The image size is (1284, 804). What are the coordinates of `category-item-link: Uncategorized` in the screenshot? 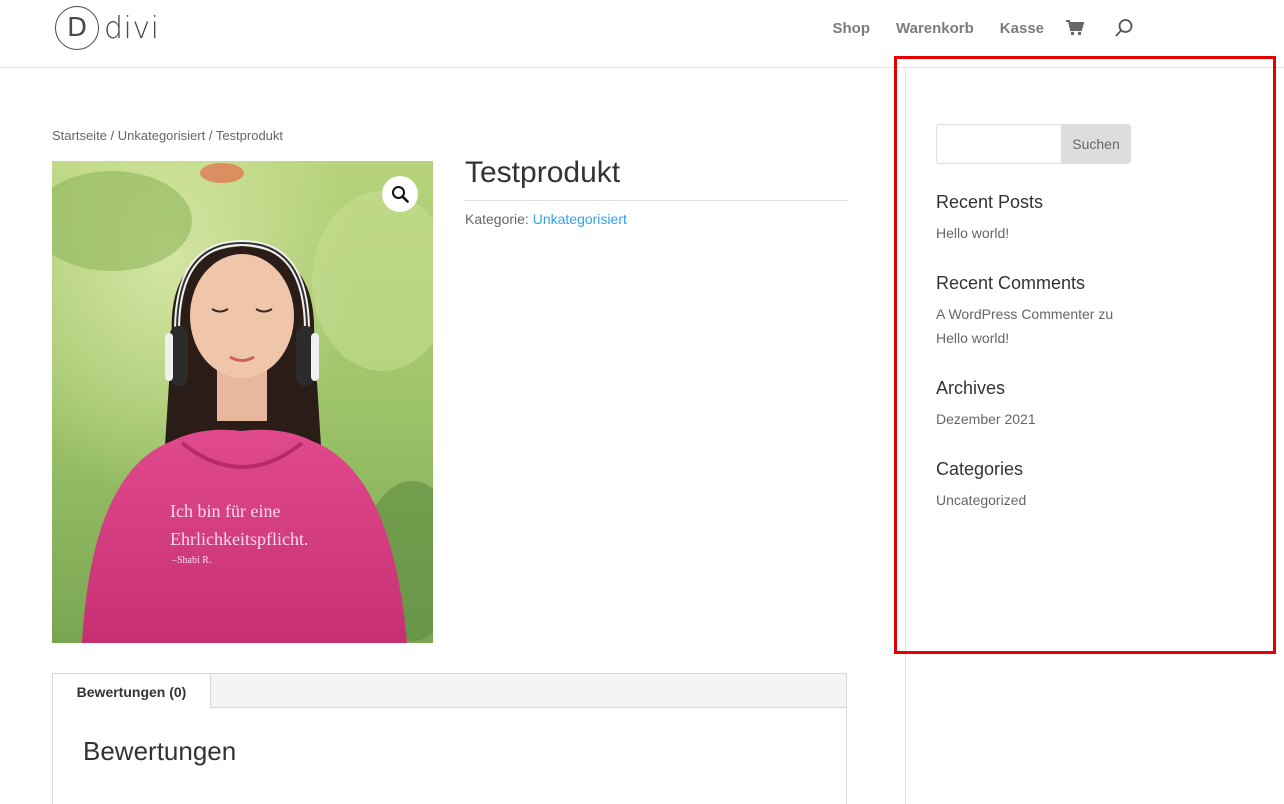 It's located at (981, 500).